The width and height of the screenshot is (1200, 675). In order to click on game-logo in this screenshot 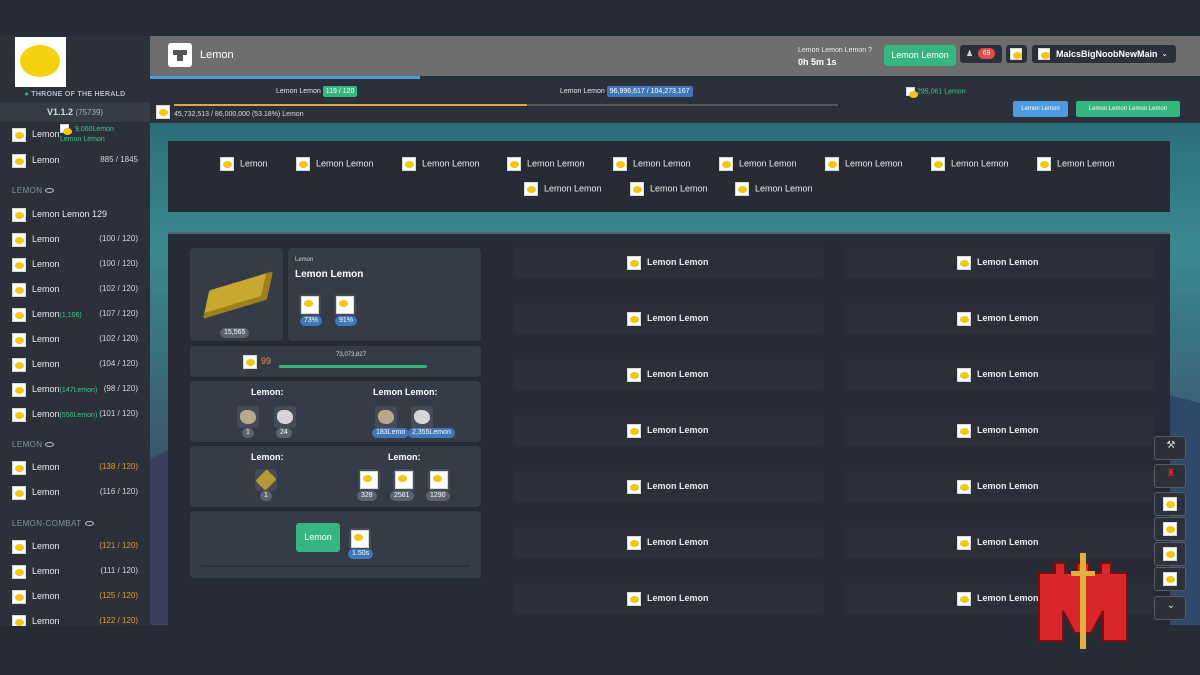, I will do `click(40, 62)`.